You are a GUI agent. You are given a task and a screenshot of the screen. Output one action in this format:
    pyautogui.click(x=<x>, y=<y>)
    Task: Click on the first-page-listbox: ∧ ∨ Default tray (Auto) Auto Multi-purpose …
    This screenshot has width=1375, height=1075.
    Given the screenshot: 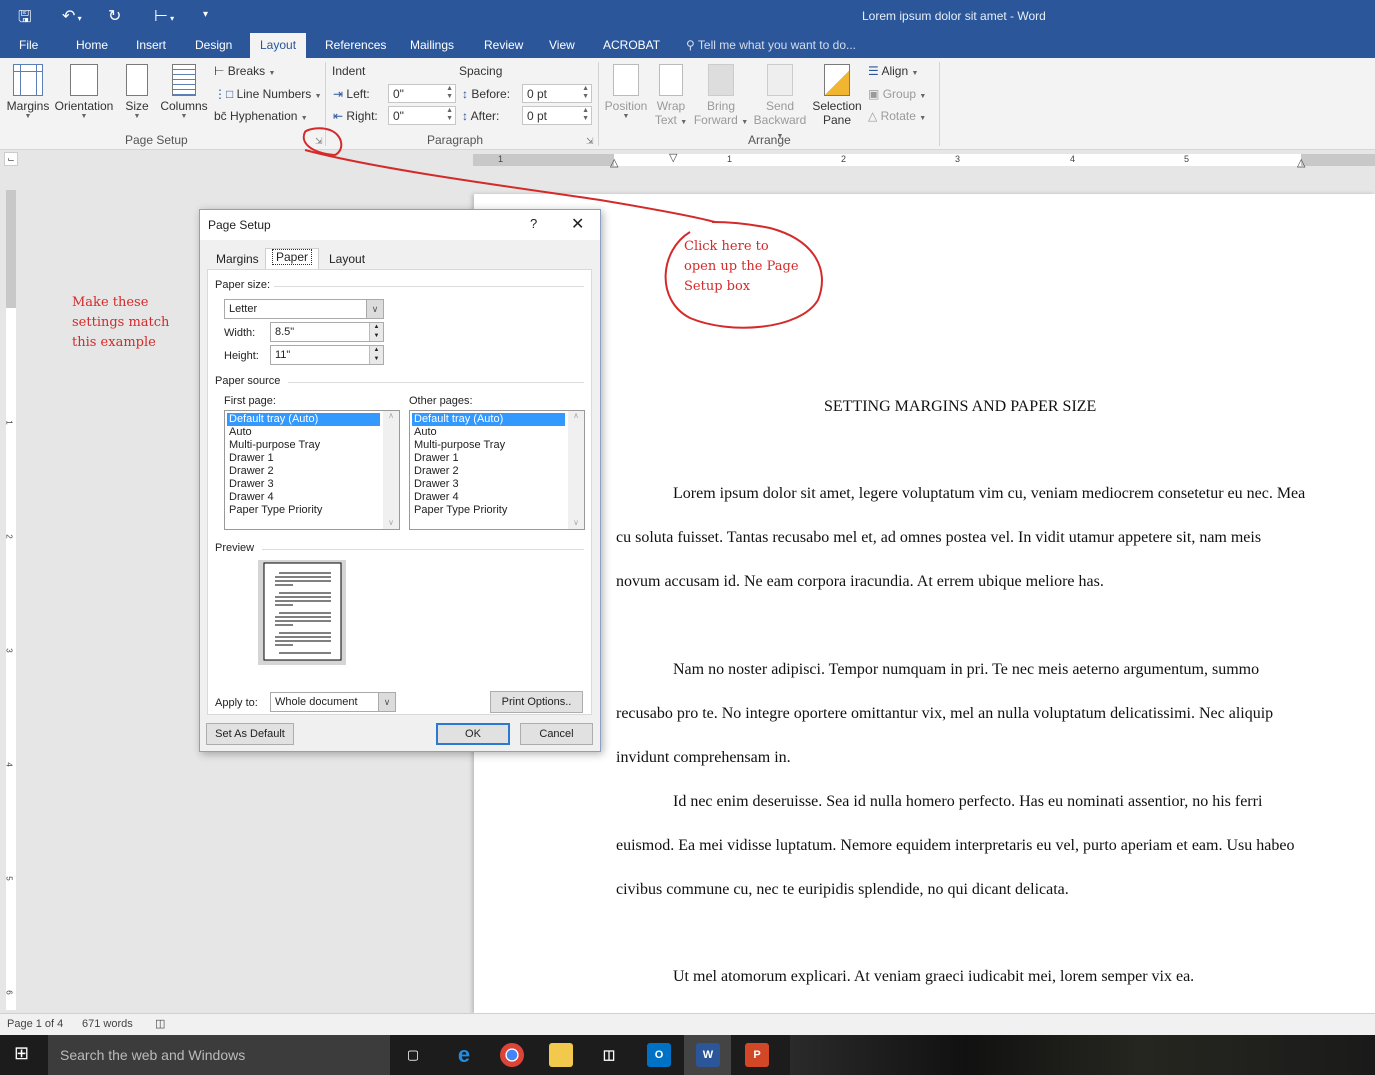 What is the action you would take?
    pyautogui.click(x=312, y=470)
    